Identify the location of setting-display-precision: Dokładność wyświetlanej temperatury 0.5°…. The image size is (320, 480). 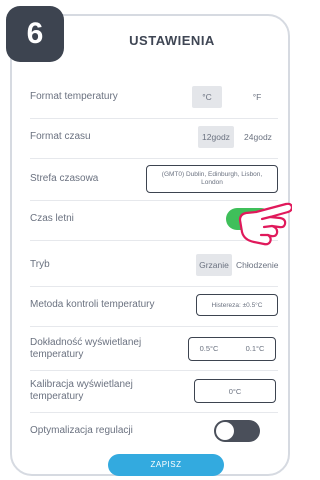
(153, 349).